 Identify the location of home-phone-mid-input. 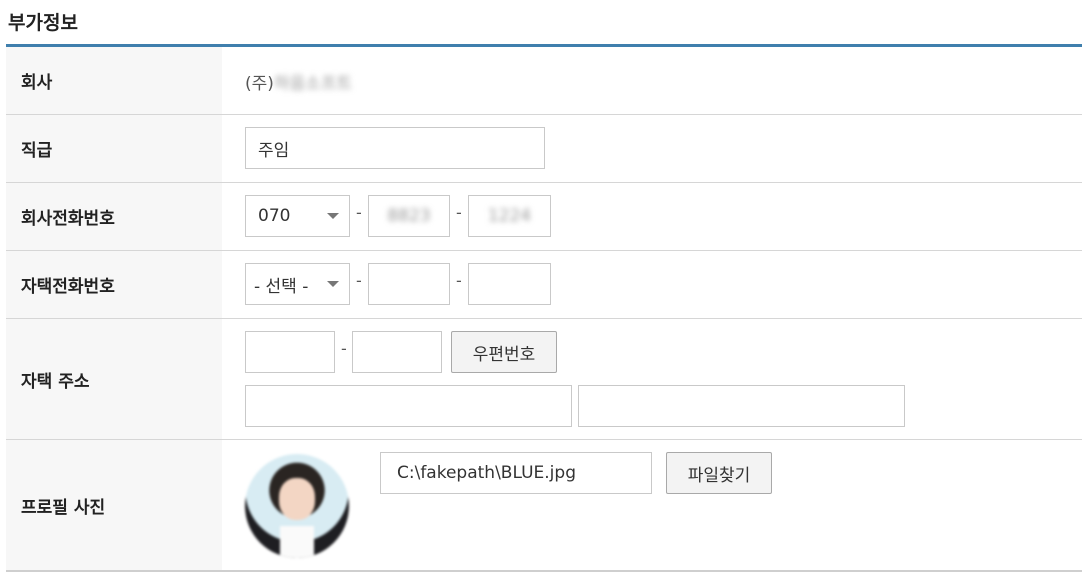
(409, 284).